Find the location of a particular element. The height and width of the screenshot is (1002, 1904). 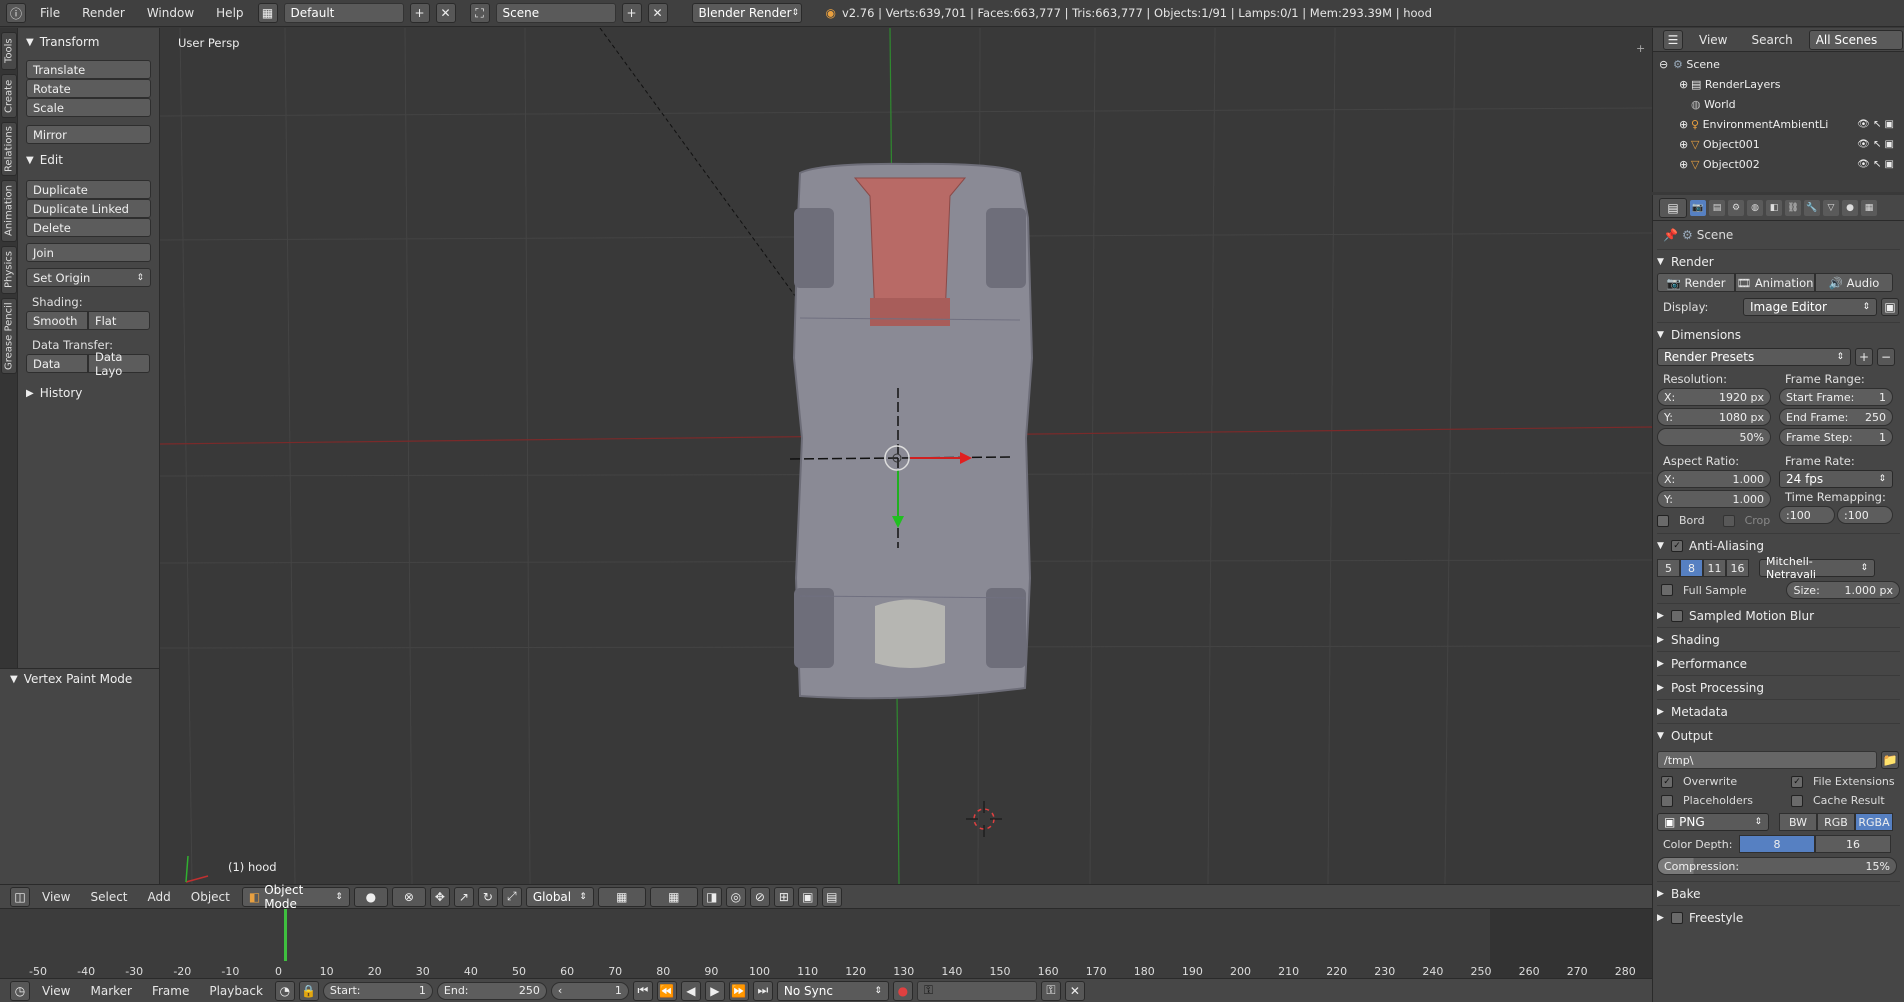

color-depth-selector: 8 16 is located at coordinates (1815, 844).